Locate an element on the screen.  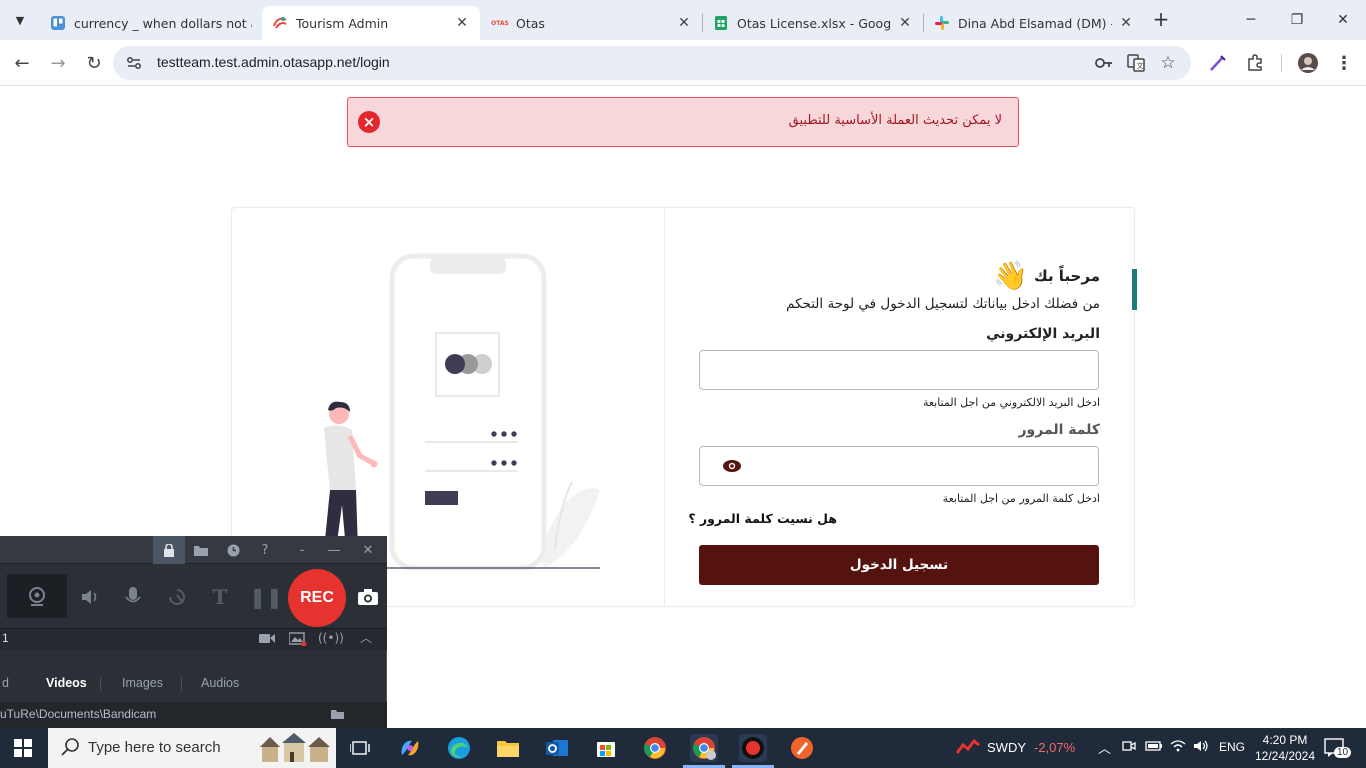
speaker-icon is located at coordinates (91, 597).